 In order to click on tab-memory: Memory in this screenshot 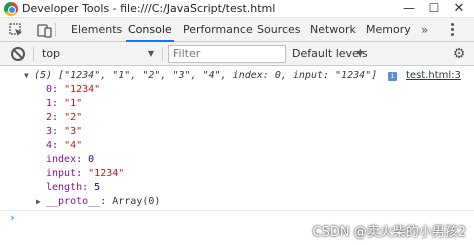, I will do `click(388, 30)`.